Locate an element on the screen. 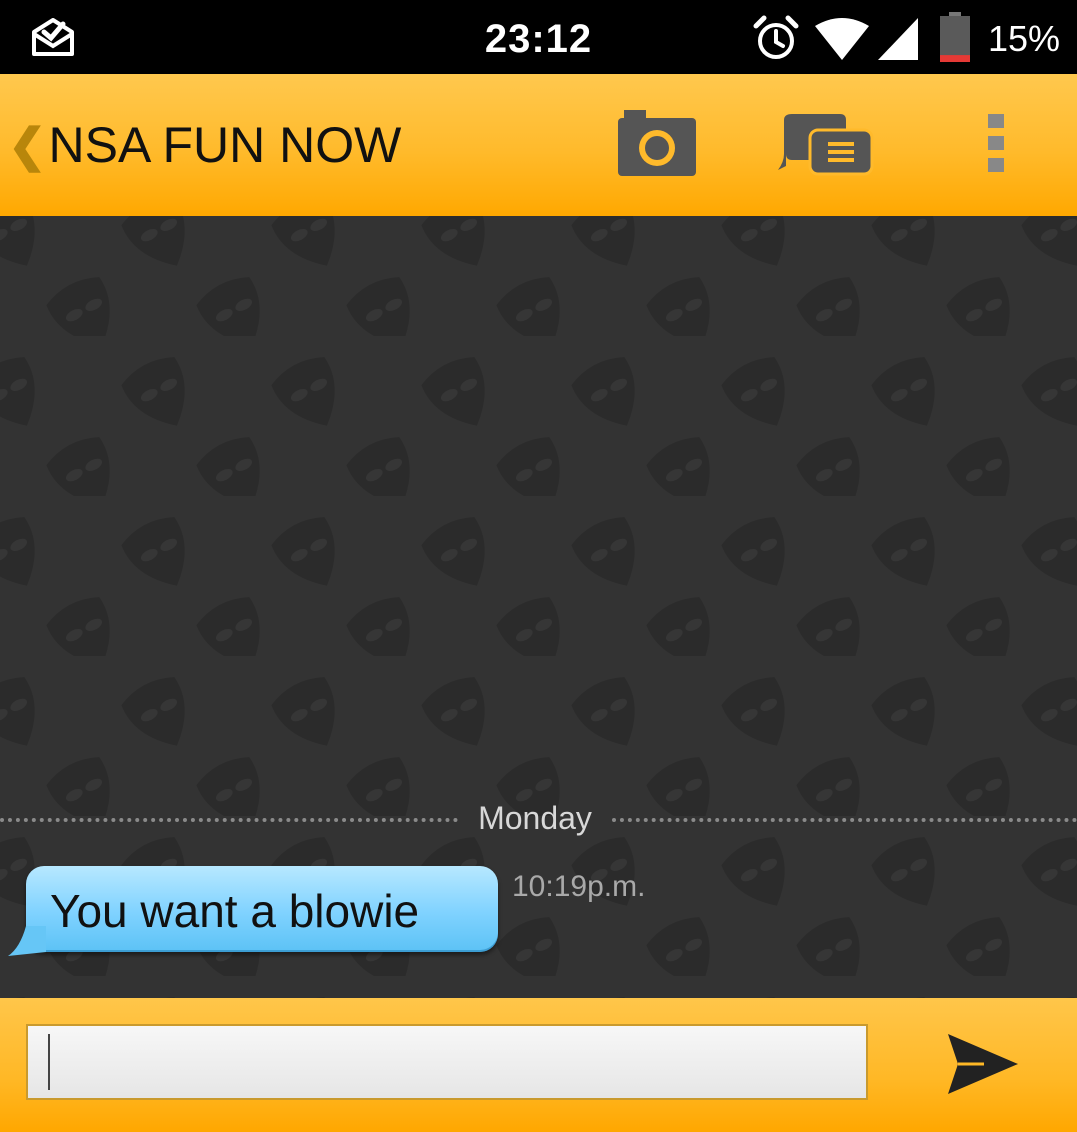  message-bubble: You want a blowie is located at coordinates (253, 911).